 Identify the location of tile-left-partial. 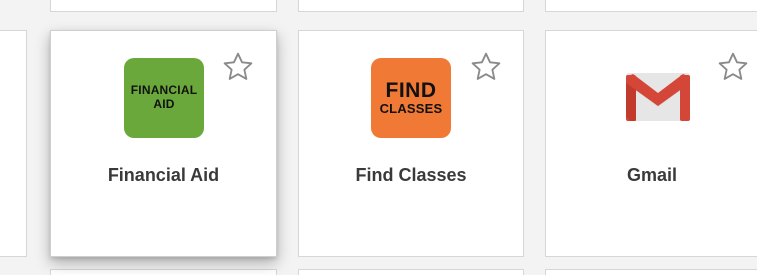
(13, 143).